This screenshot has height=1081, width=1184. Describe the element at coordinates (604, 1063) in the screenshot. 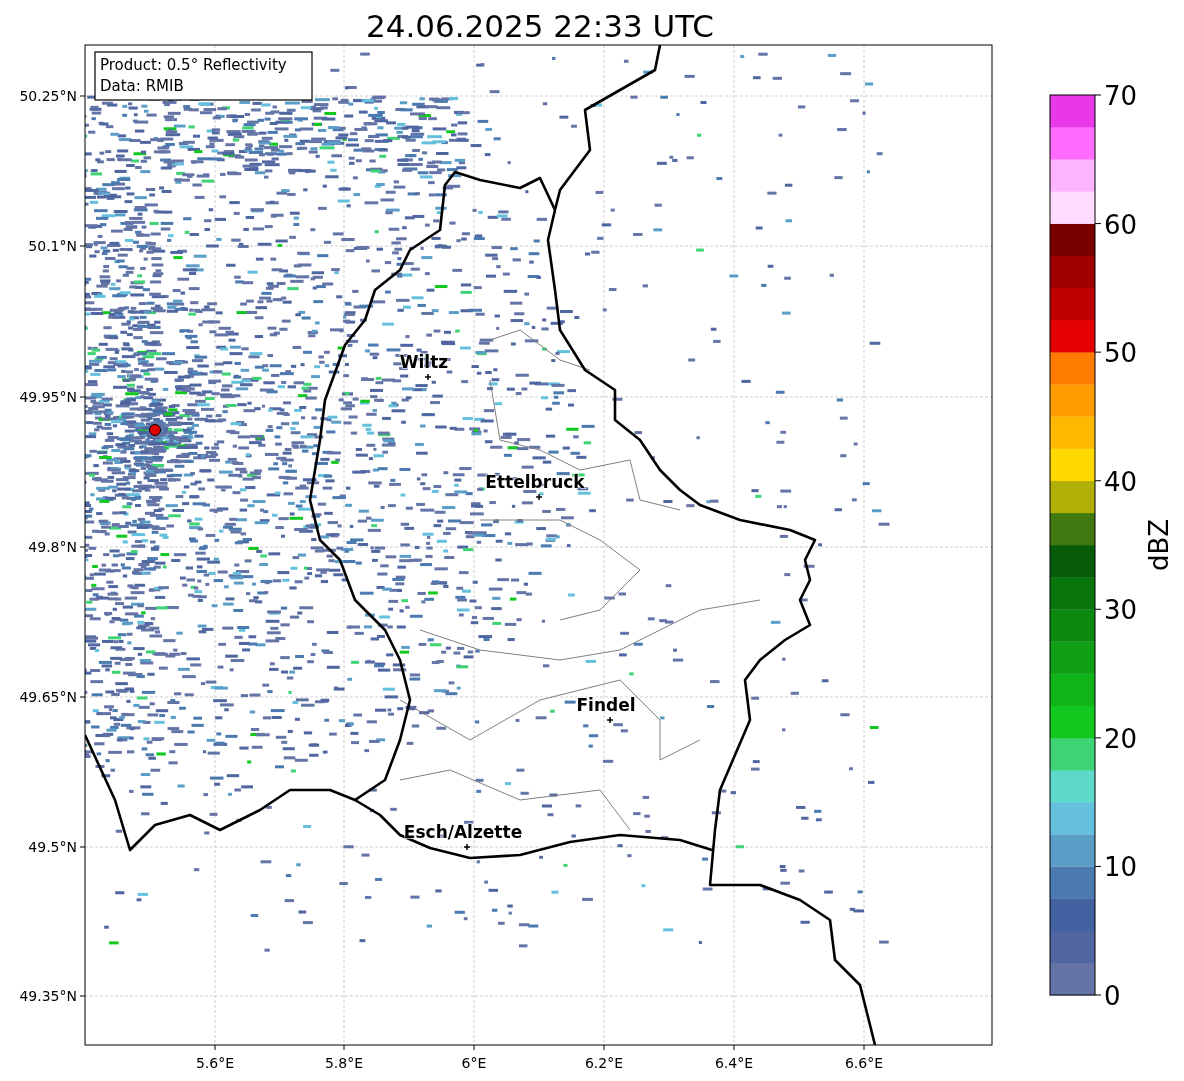

I see `axis-tick-label: 6.2°E` at that location.